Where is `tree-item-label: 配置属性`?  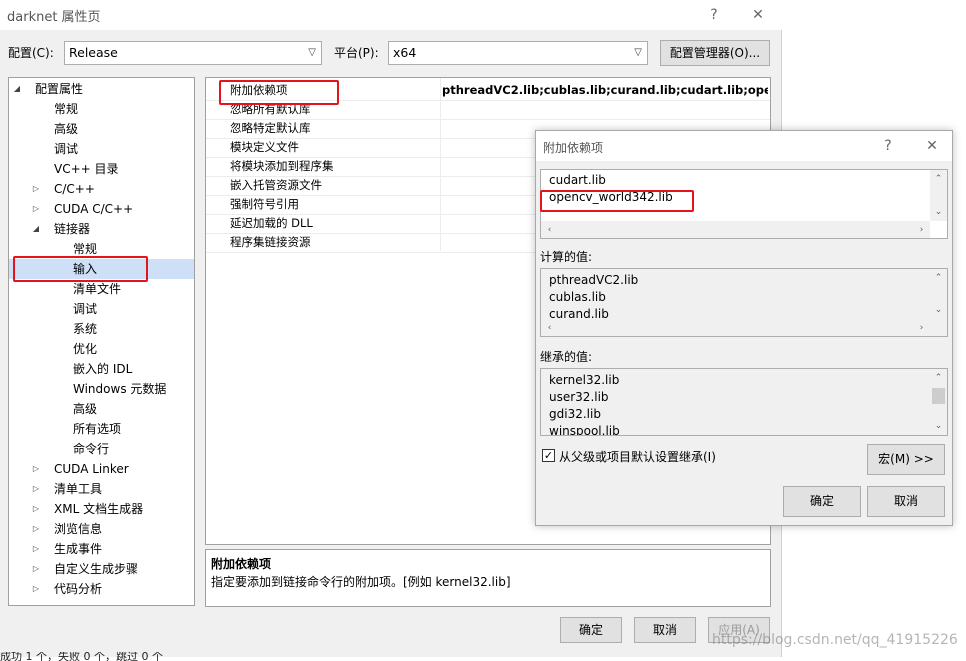
tree-item-label: 配置属性 is located at coordinates (59, 89).